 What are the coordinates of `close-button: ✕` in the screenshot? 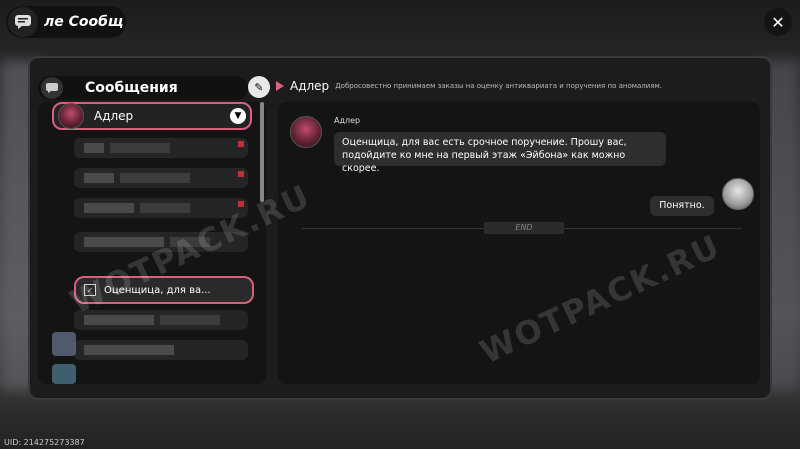 It's located at (778, 22).